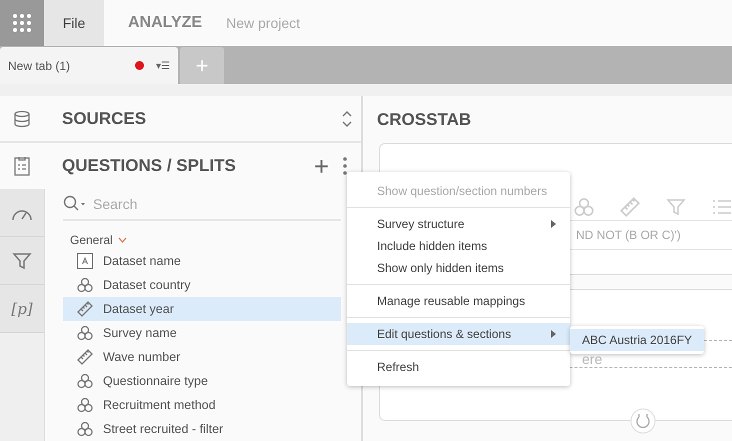 The height and width of the screenshot is (441, 732). Describe the element at coordinates (458, 301) in the screenshot. I see `menu-item: Manage reusable mappings` at that location.